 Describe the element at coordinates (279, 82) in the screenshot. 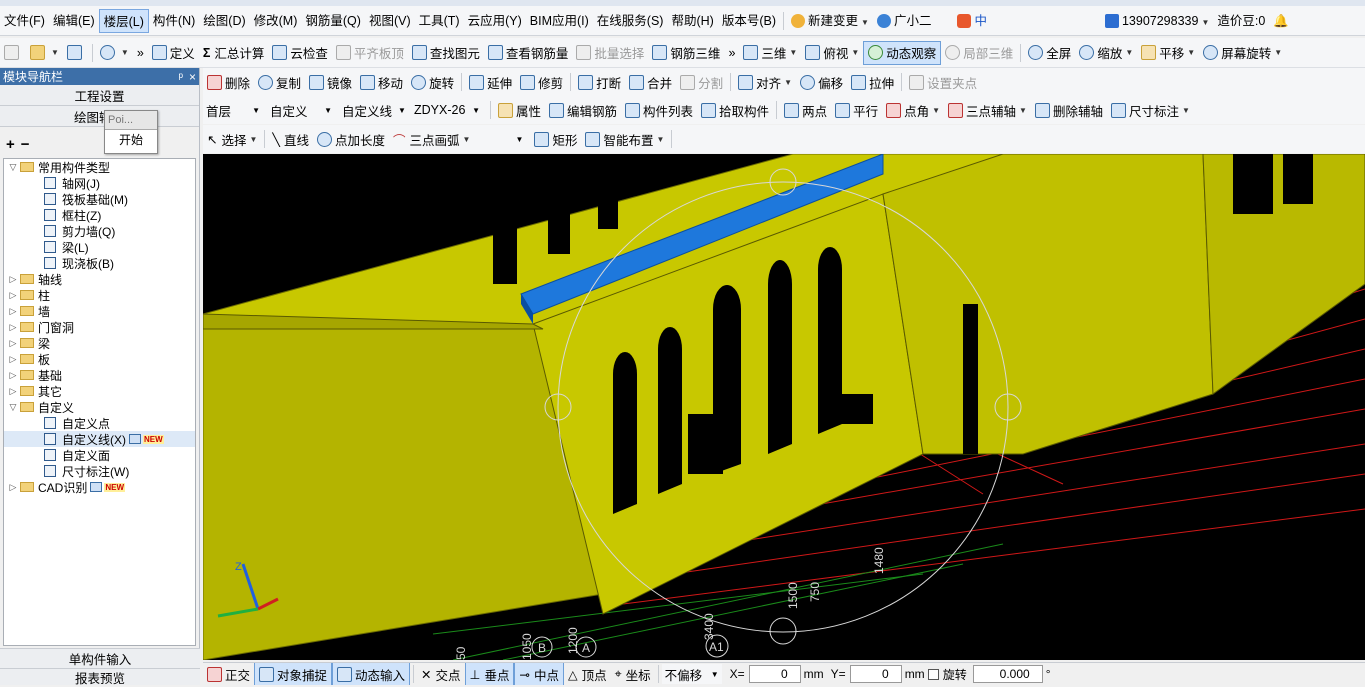

I see `copy-button: 复制` at that location.